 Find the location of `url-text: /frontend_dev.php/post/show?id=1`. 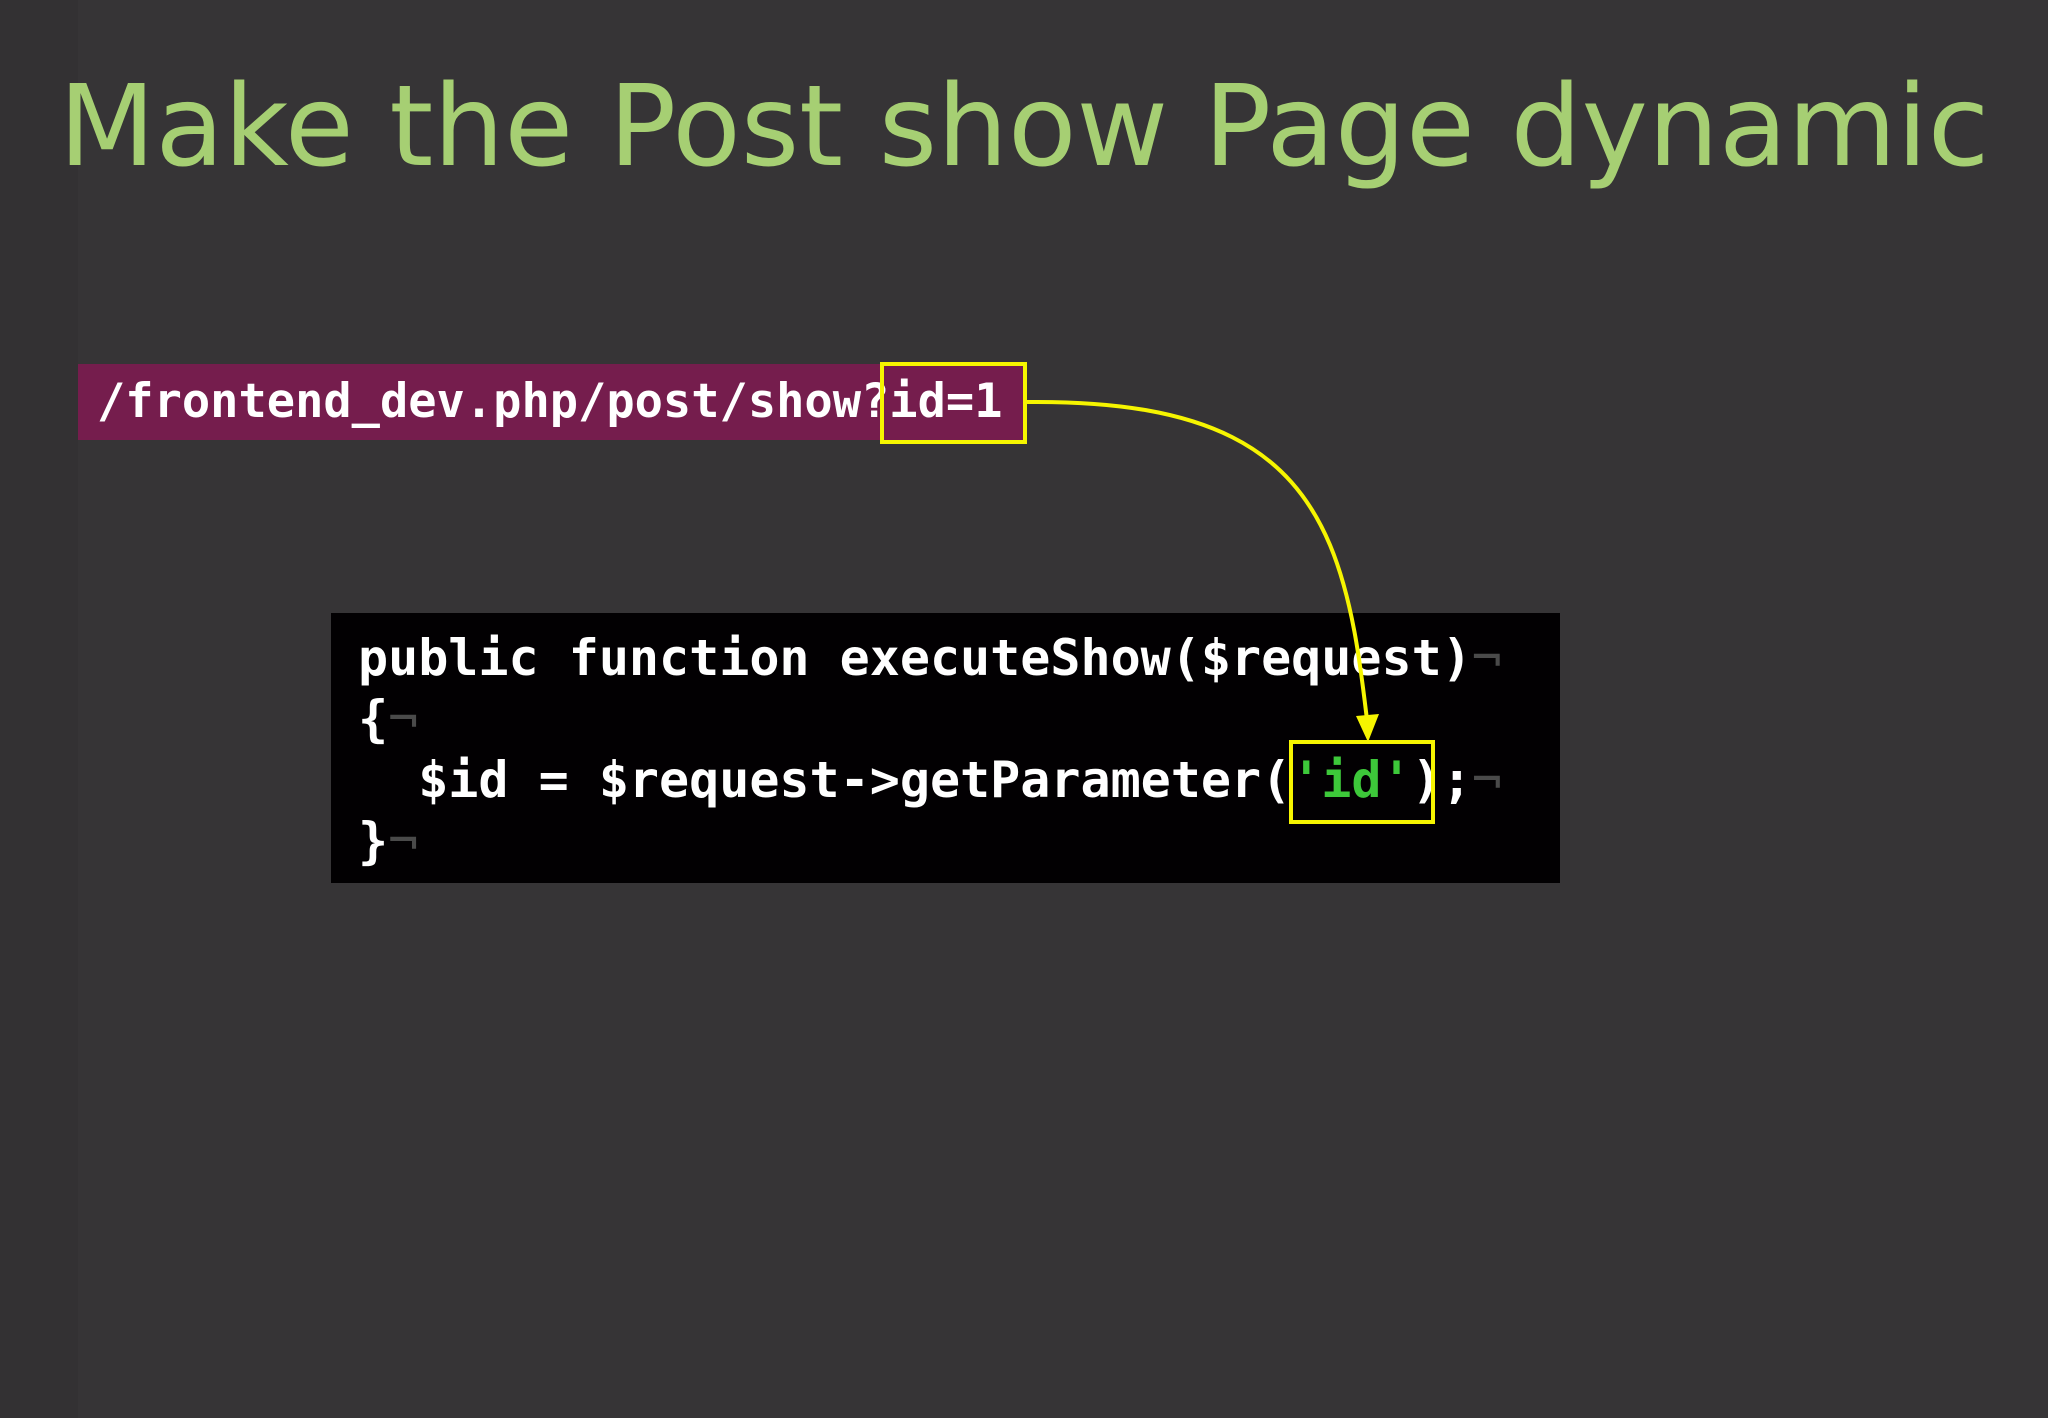

url-text: /frontend_dev.php/post/show?id=1 is located at coordinates (550, 401).